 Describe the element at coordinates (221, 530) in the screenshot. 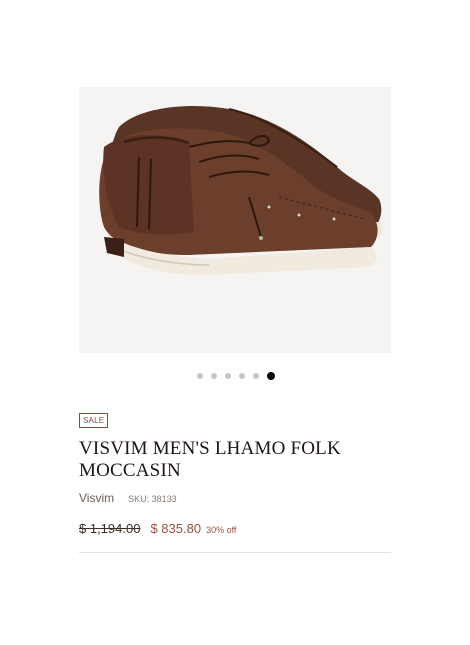

I see `discount-label: 30% off` at that location.